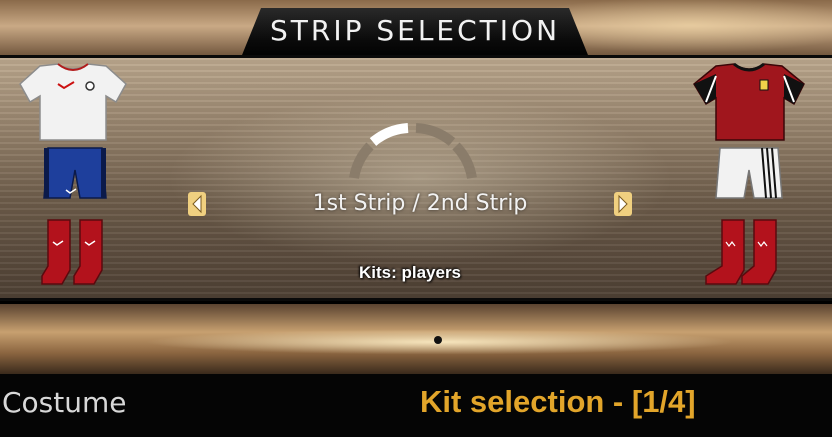 Image resolution: width=832 pixels, height=437 pixels. Describe the element at coordinates (420, 203) in the screenshot. I see `strip-selector-label: 1st Strip / 2nd Strip` at that location.